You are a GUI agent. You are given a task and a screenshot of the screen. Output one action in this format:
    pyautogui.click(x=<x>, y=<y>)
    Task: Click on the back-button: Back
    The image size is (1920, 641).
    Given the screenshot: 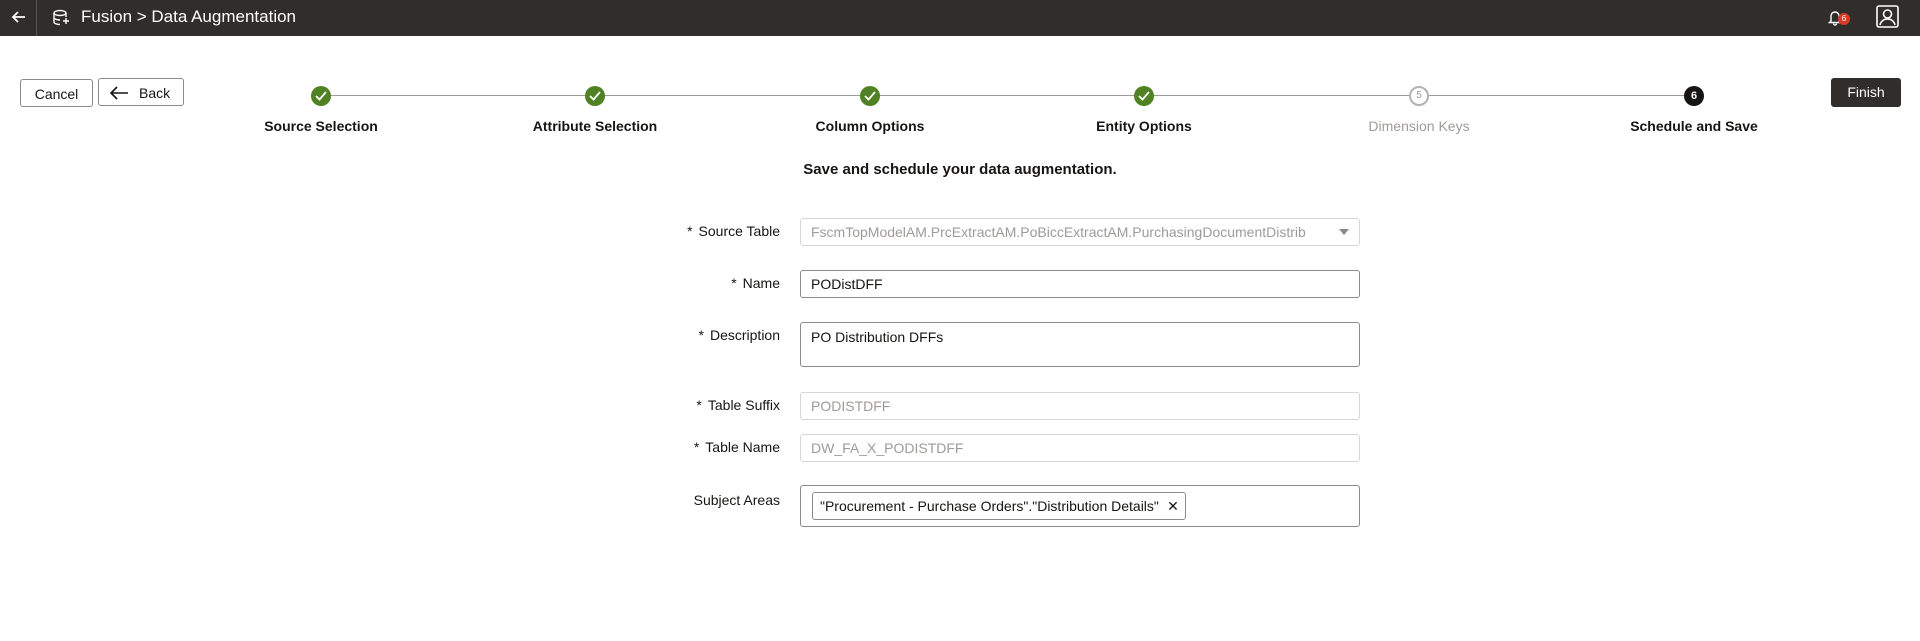 What is the action you would take?
    pyautogui.click(x=141, y=92)
    